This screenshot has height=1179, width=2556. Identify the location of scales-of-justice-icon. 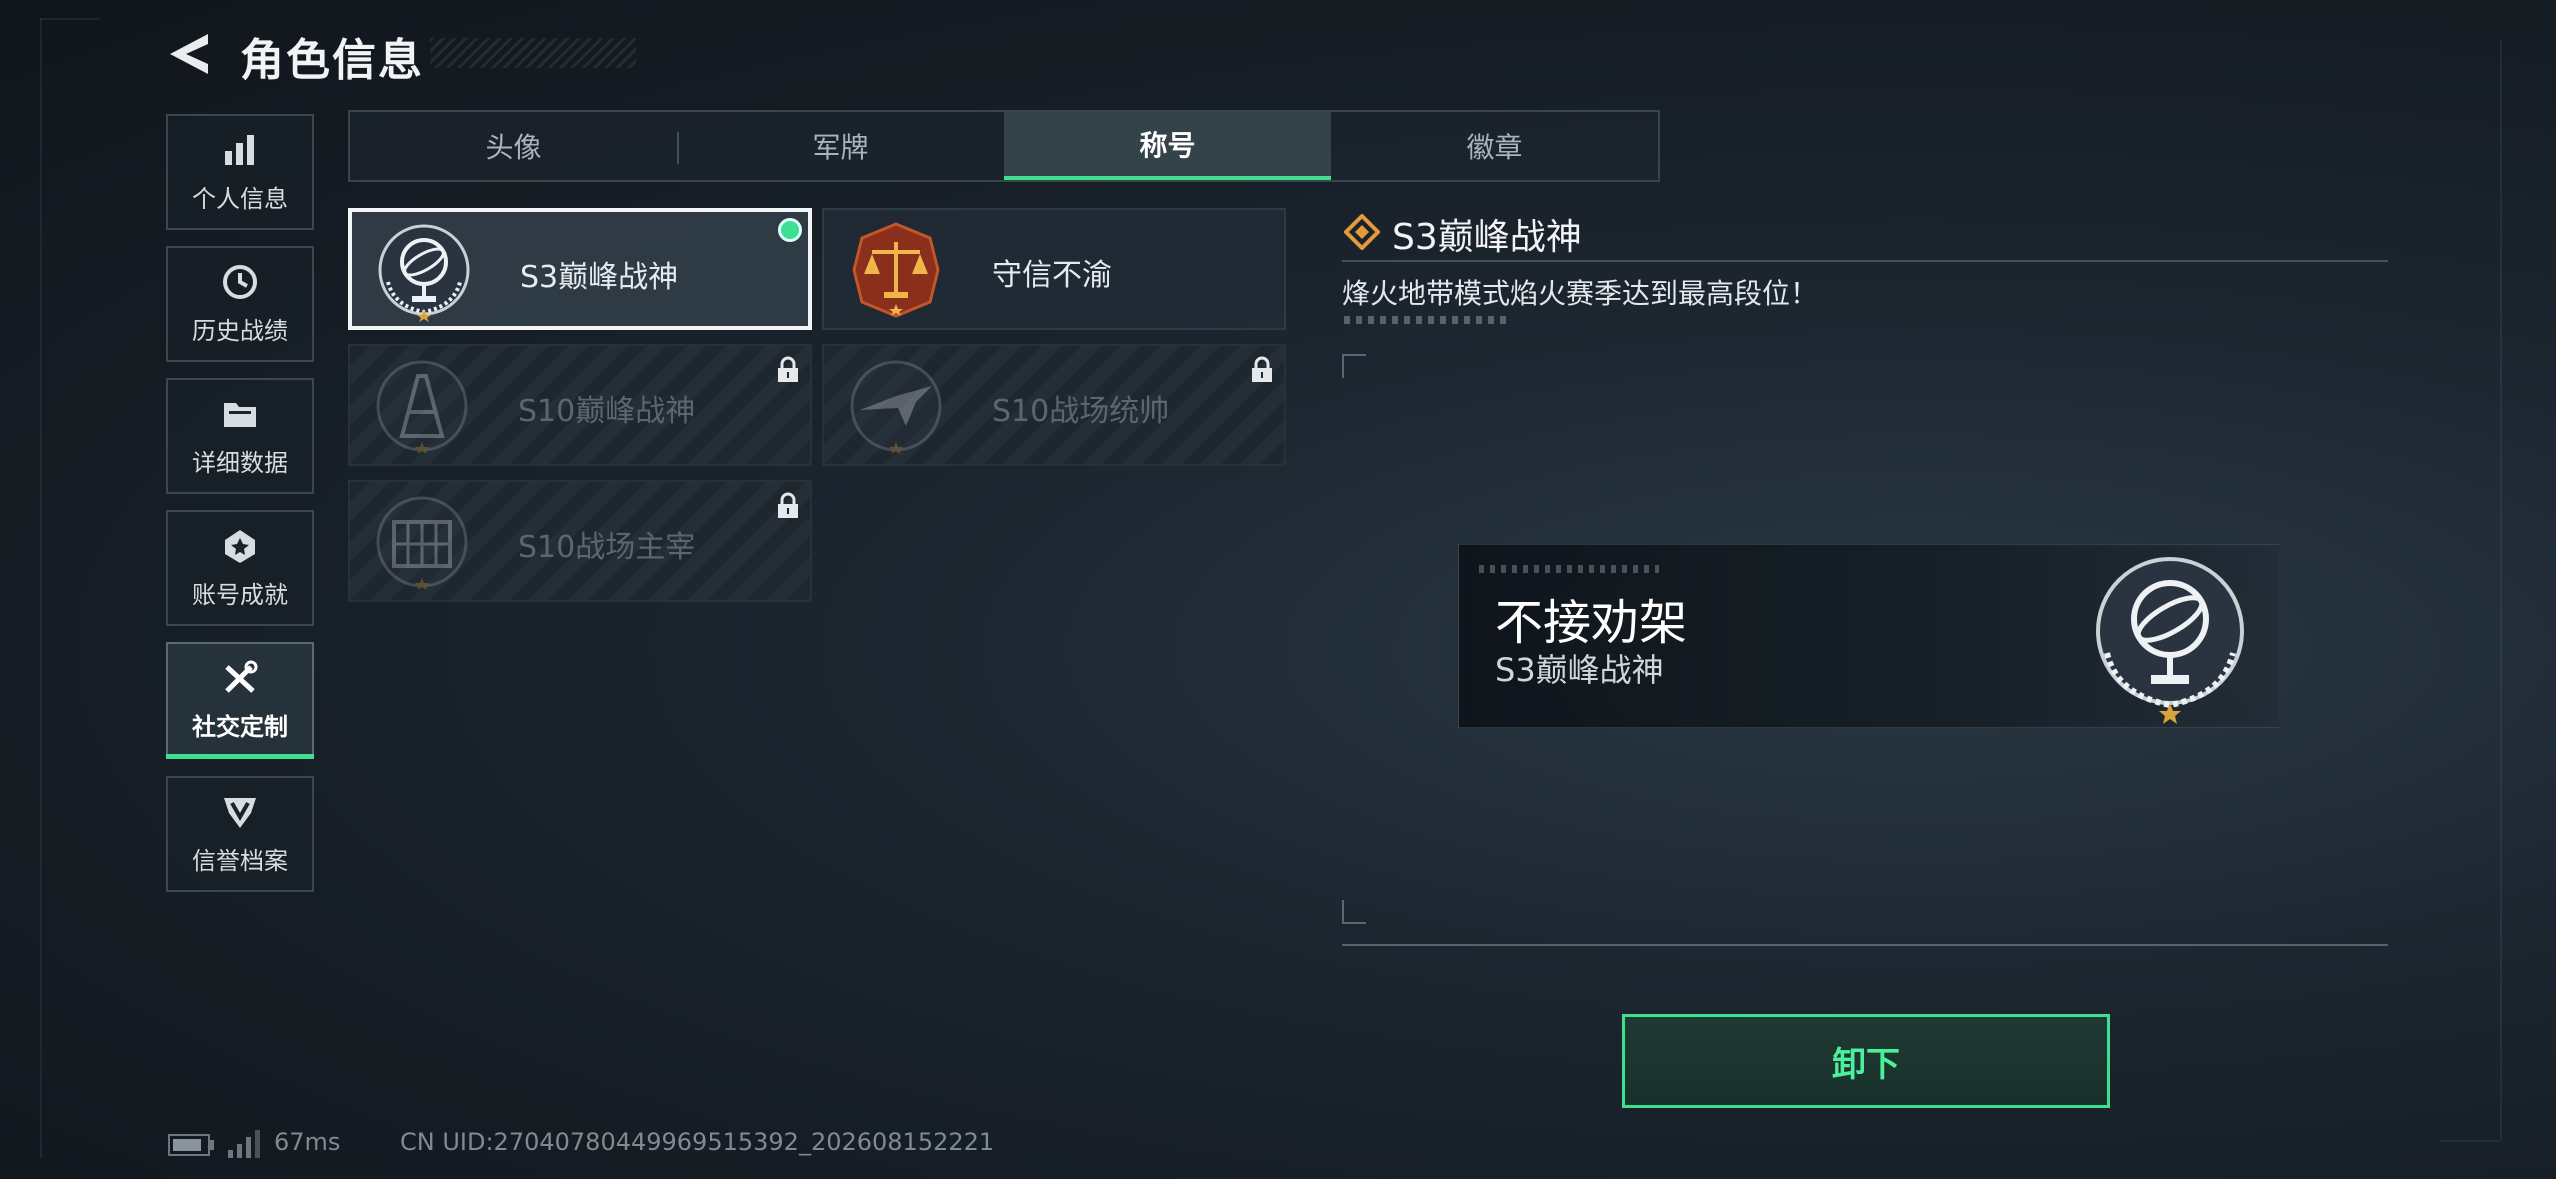
(896, 270).